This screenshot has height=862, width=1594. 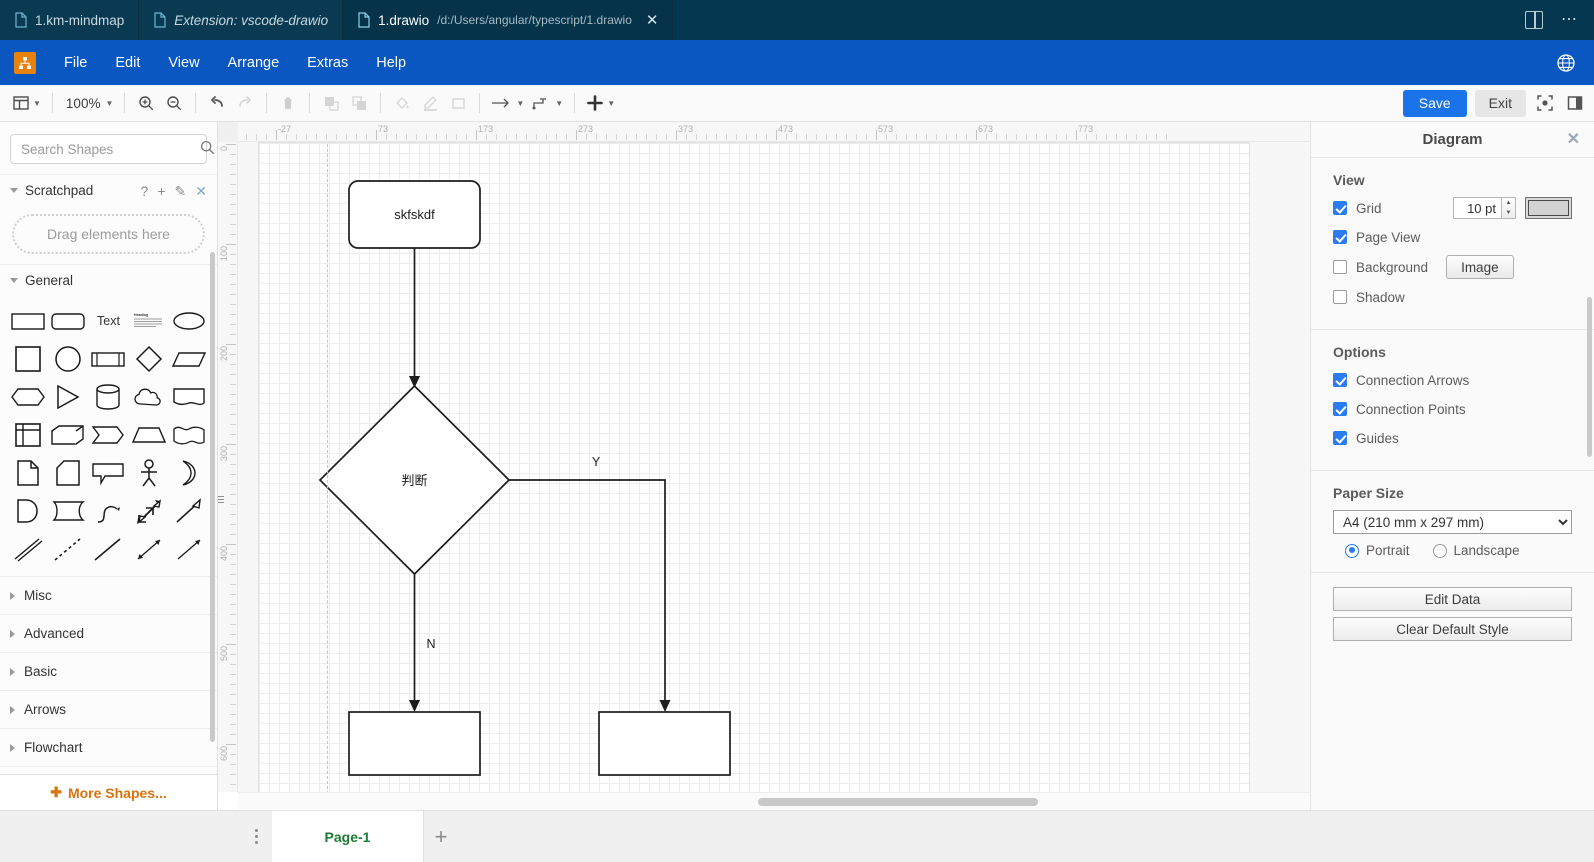 What do you see at coordinates (1508, 203) in the screenshot?
I see `spinner-up-icon: ▲` at bounding box center [1508, 203].